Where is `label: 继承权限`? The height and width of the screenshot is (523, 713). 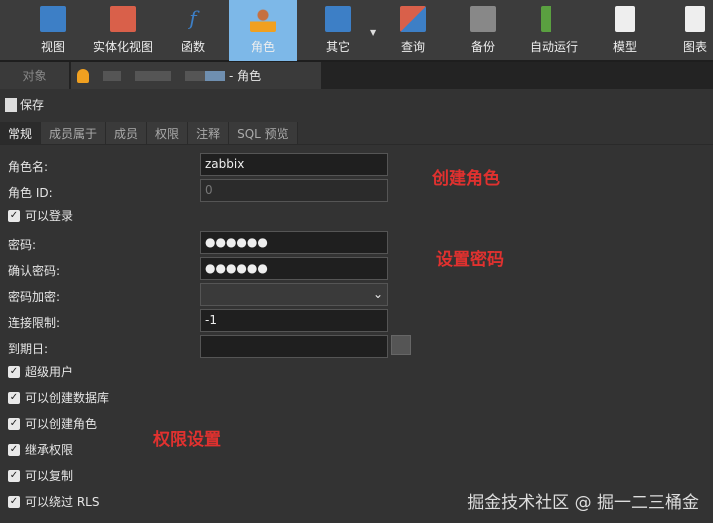
label: 继承权限 is located at coordinates (49, 450).